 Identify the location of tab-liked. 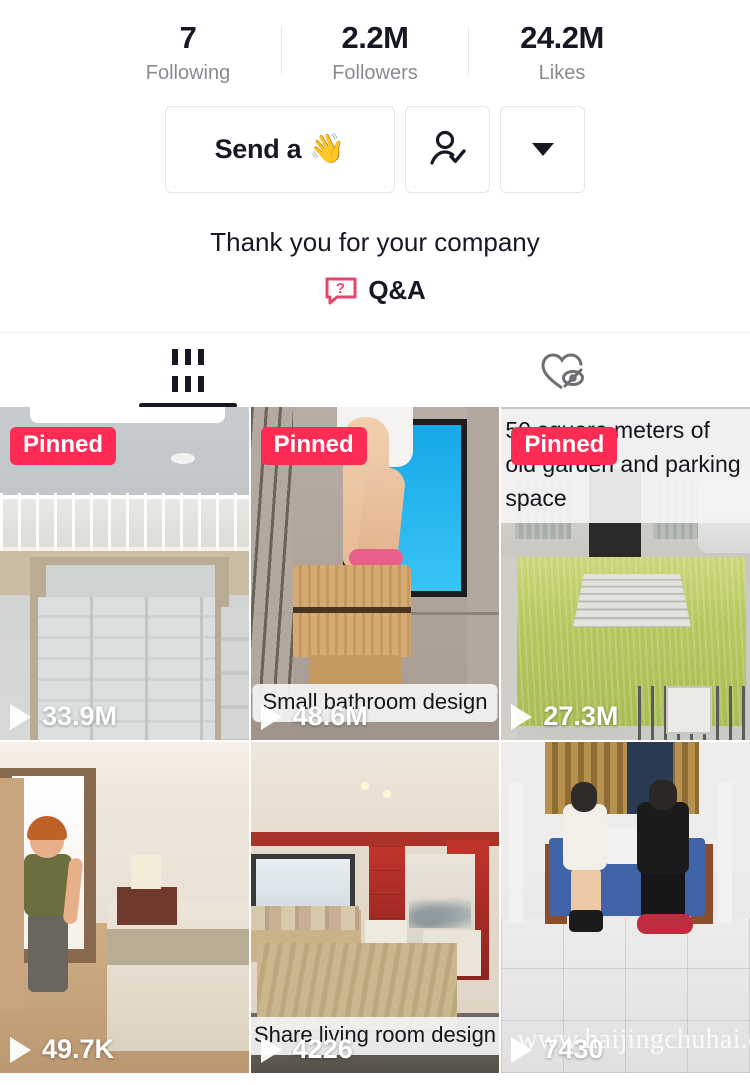
(562, 370).